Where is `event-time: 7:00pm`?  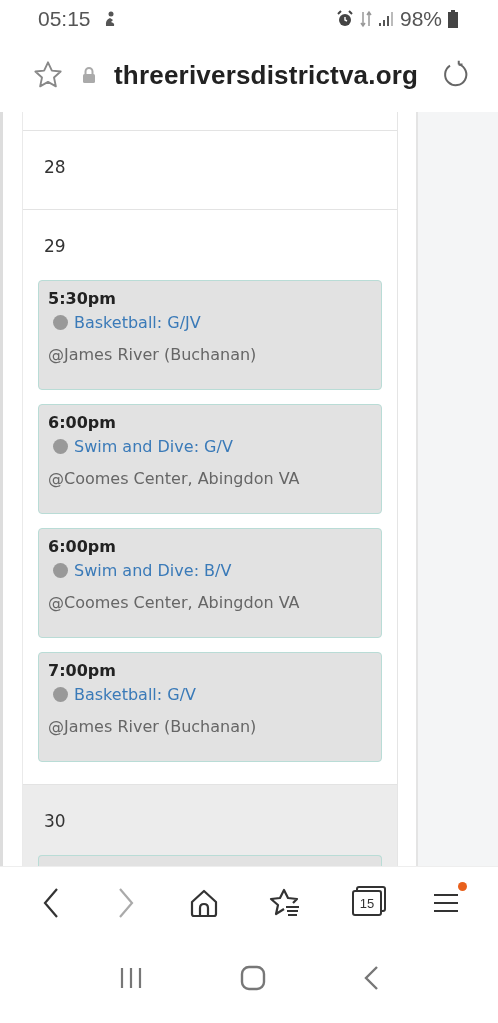 event-time: 7:00pm is located at coordinates (82, 670).